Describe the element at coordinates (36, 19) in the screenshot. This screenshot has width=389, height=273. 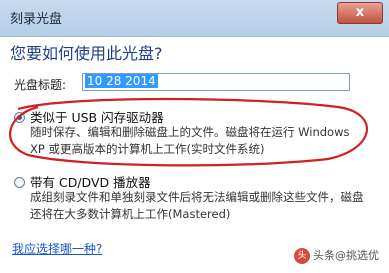
I see `window-title: 刻录光盘` at that location.